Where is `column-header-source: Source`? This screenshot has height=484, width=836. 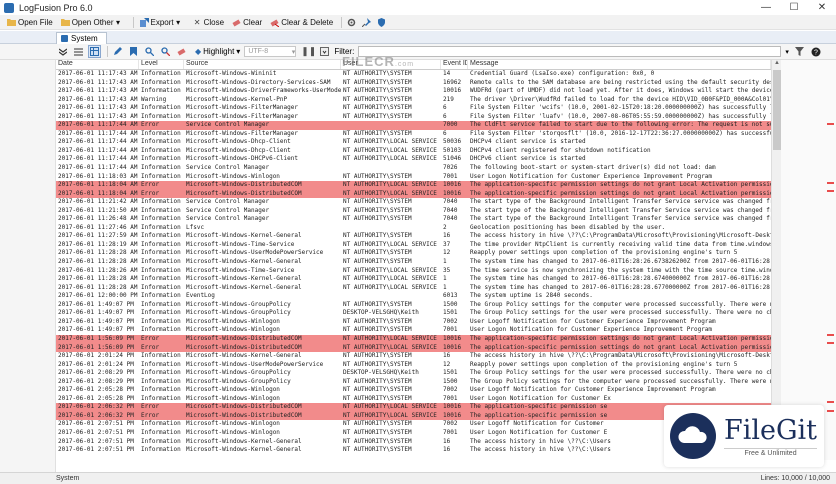 column-header-source: Source is located at coordinates (262, 64).